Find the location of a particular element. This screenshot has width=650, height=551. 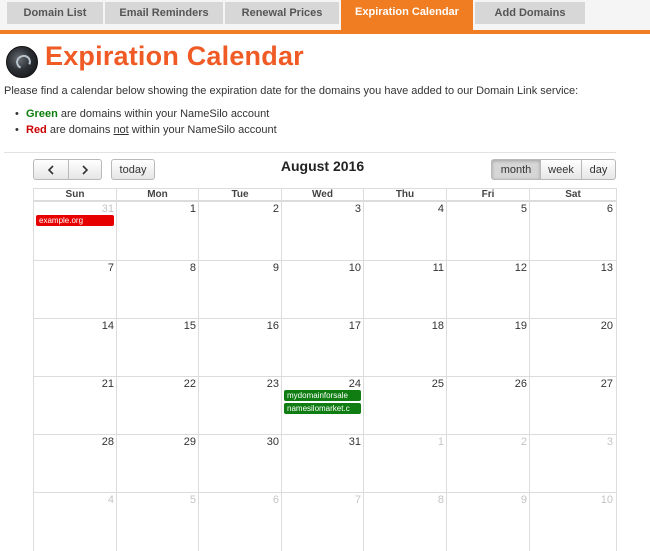

calendar-event: namesilomarket.c is located at coordinates (322, 408).